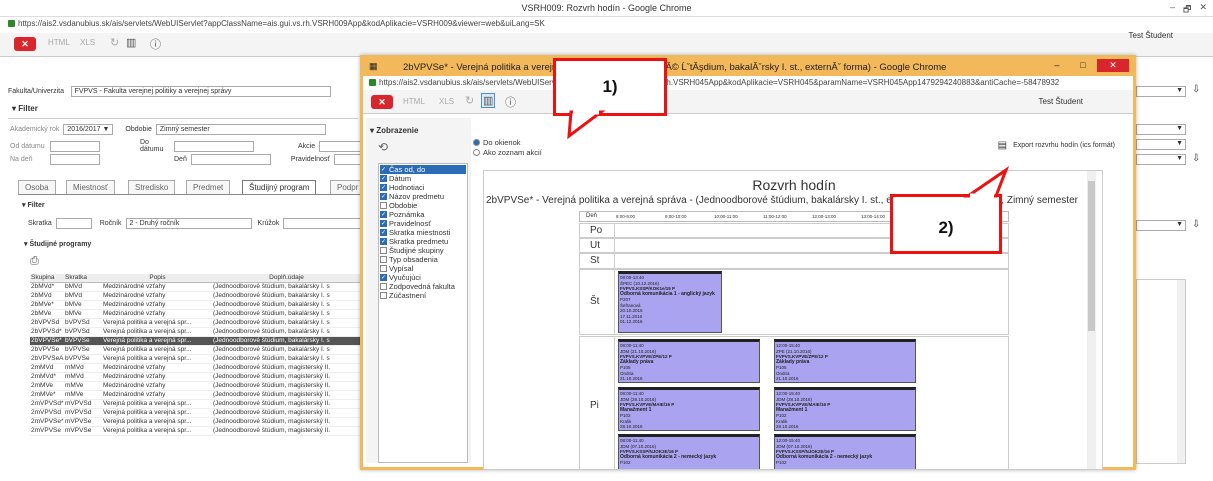 This screenshot has height=481, width=1213. What do you see at coordinates (423, 286) in the screenshot?
I see `checkbox-item: Zodpovedná fakulta` at bounding box center [423, 286].